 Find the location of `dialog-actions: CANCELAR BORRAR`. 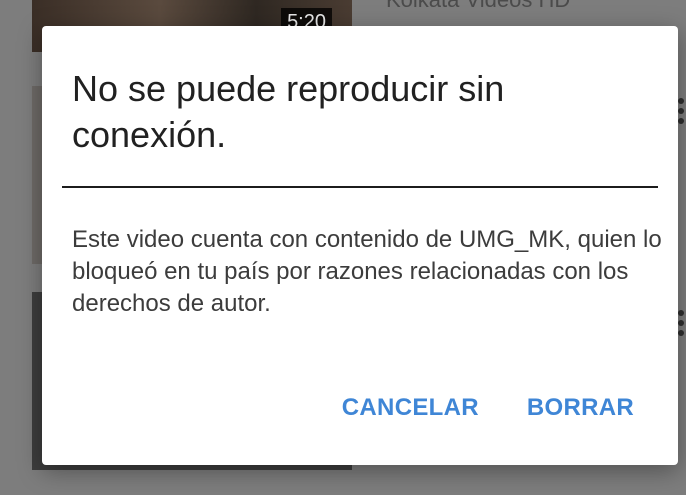

dialog-actions: CANCELAR BORRAR is located at coordinates (488, 408).